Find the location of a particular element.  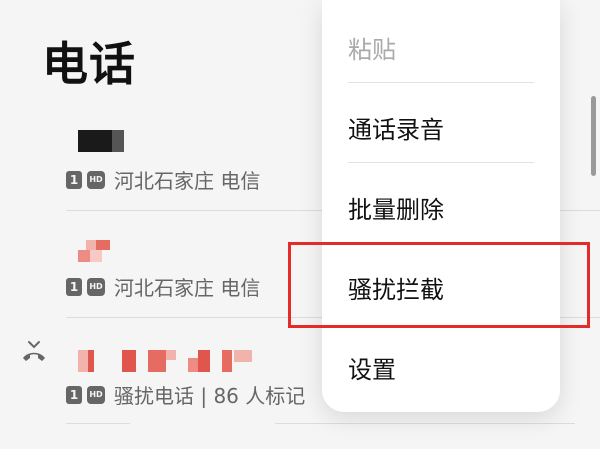

call-spam-label: 骚扰电话 | 86 人标记 is located at coordinates (210, 396).